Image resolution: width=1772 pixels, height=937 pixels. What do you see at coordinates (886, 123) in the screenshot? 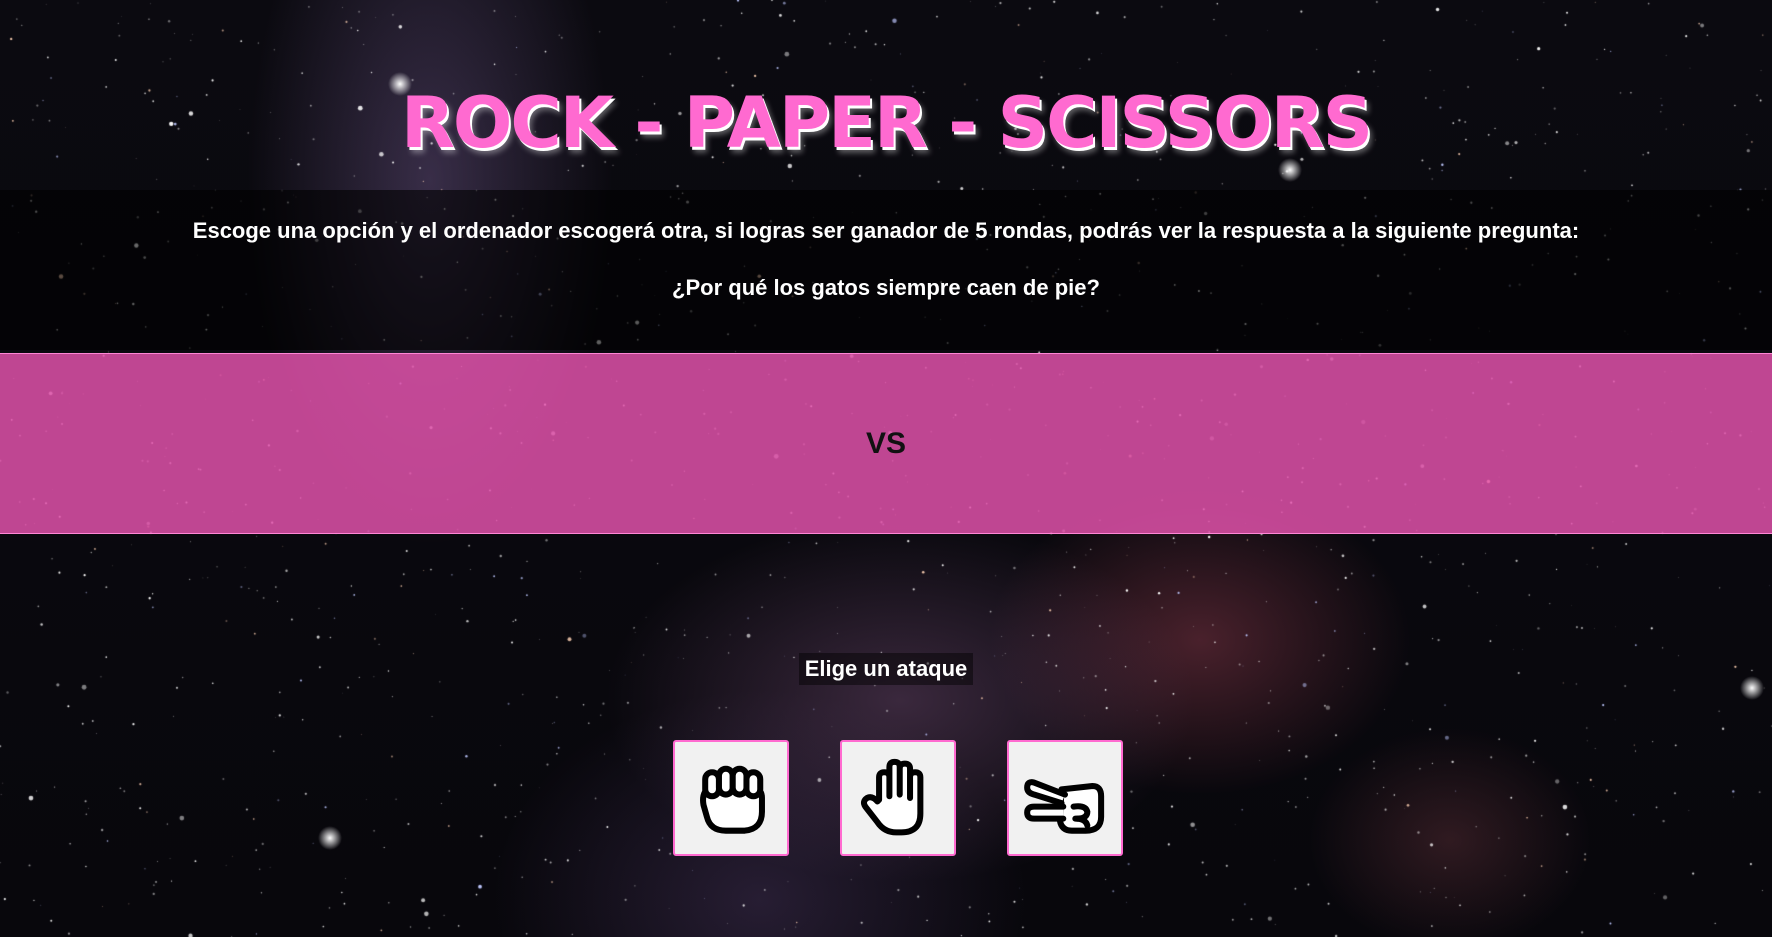
I see `page-title: ROCK - PAPER - SCISSORS` at bounding box center [886, 123].